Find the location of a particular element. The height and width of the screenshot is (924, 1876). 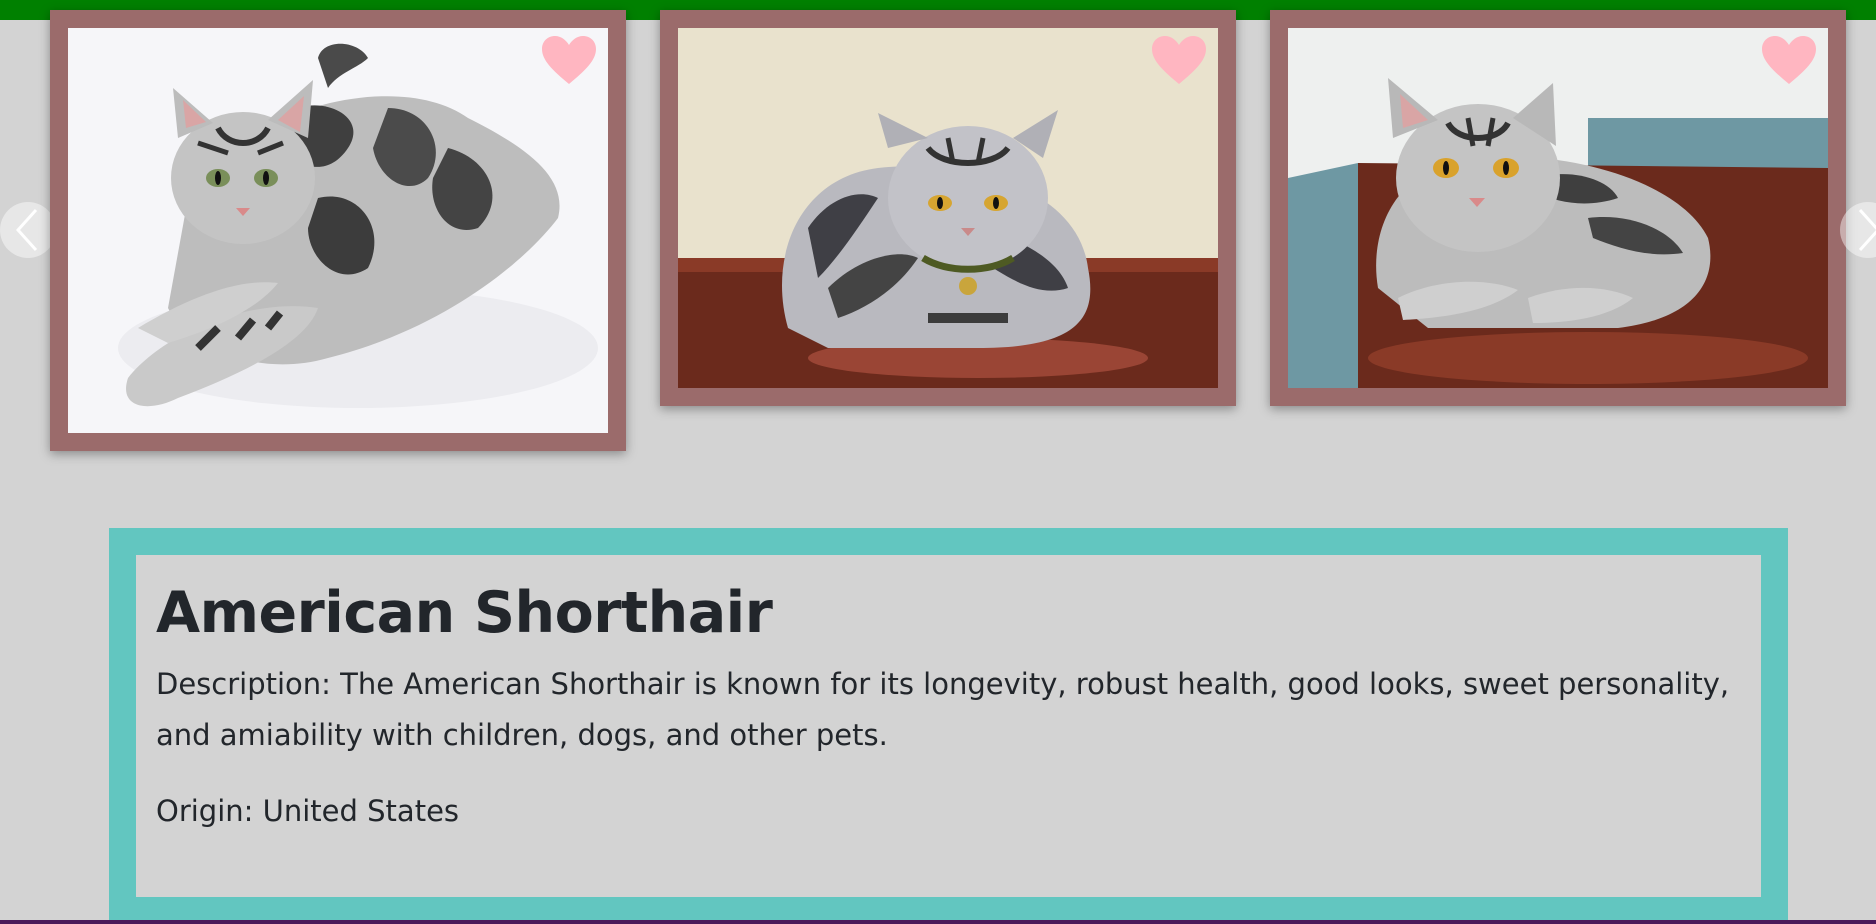

breed-name: American Shorthair is located at coordinates (464, 613).